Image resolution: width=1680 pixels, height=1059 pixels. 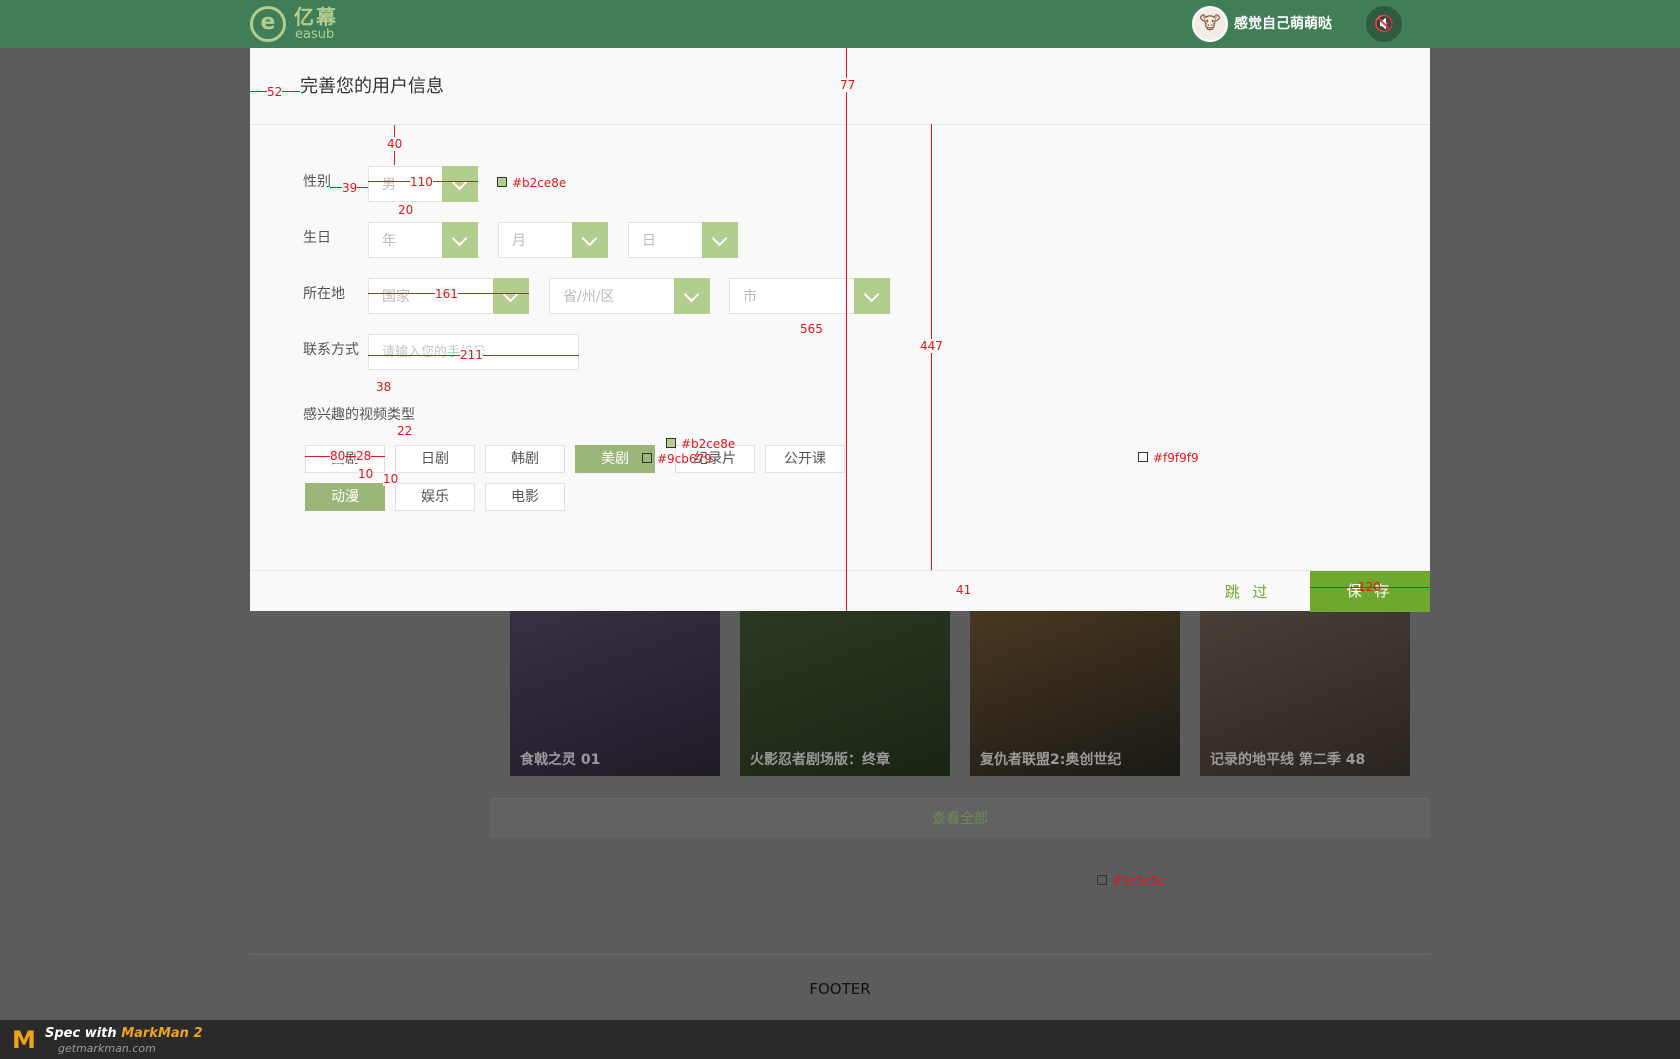 What do you see at coordinates (162, 1033) in the screenshot?
I see `markman-brand: MarkMan 2` at bounding box center [162, 1033].